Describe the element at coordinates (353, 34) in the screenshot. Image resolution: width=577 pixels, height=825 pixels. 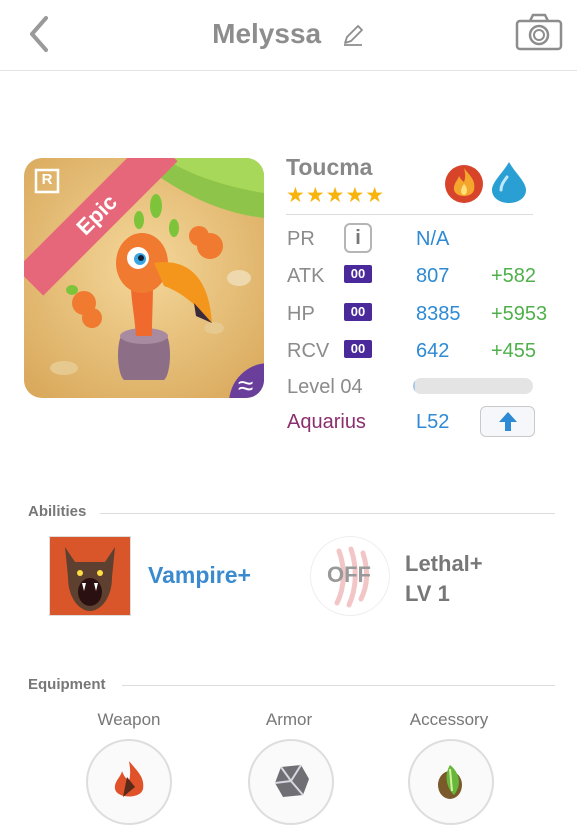
I see `pencil-icon` at that location.